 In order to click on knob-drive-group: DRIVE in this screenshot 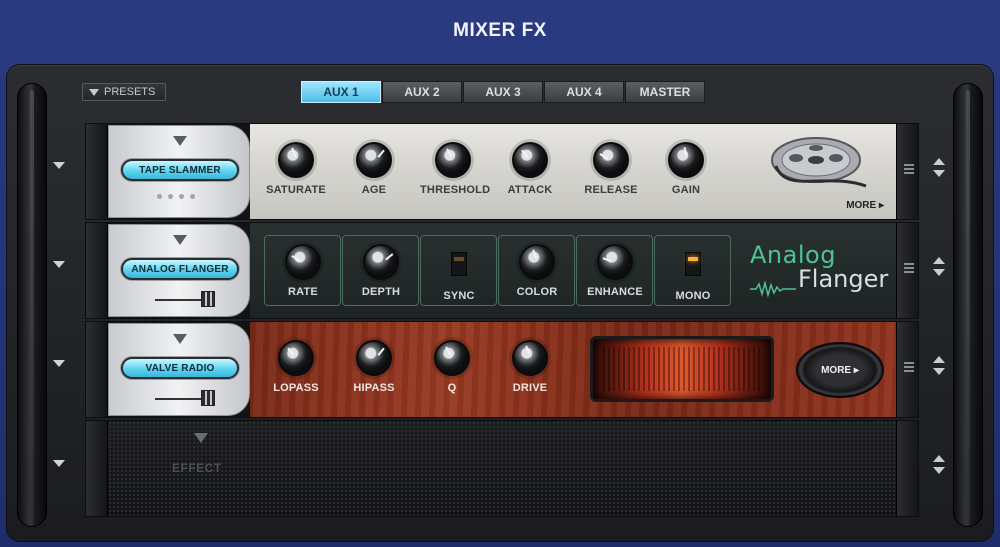, I will do `click(530, 367)`.